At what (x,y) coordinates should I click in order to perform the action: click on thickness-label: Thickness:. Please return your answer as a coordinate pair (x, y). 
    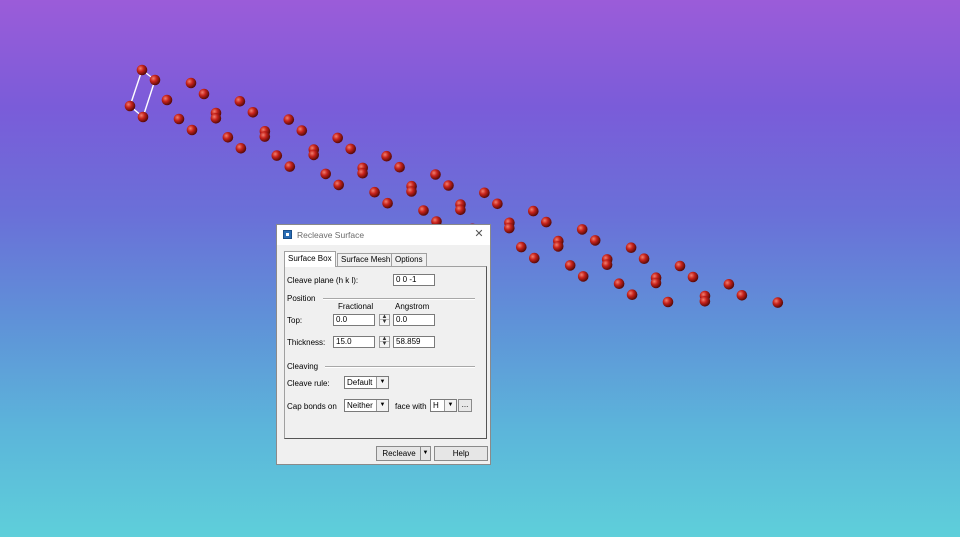
    Looking at the image, I should click on (306, 342).